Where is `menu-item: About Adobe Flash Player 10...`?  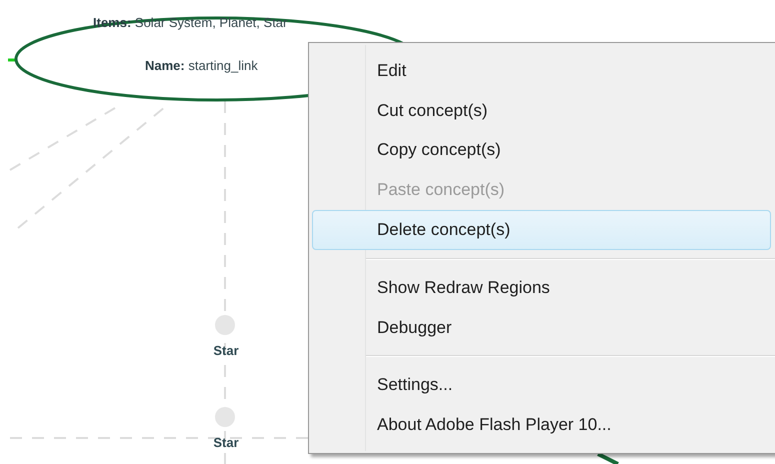 menu-item: About Adobe Flash Player 10... is located at coordinates (541, 425).